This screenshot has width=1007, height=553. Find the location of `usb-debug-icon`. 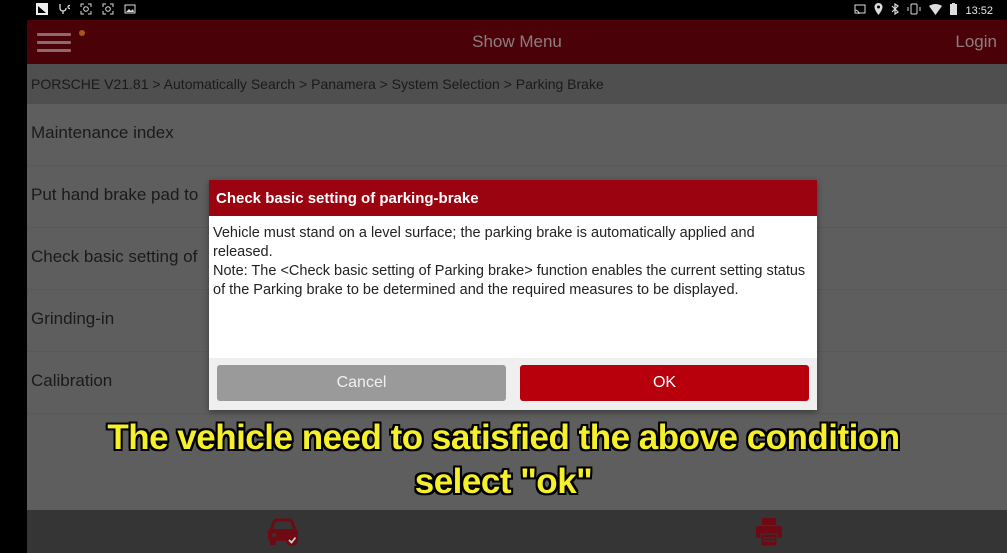

usb-debug-icon is located at coordinates (65, 9).